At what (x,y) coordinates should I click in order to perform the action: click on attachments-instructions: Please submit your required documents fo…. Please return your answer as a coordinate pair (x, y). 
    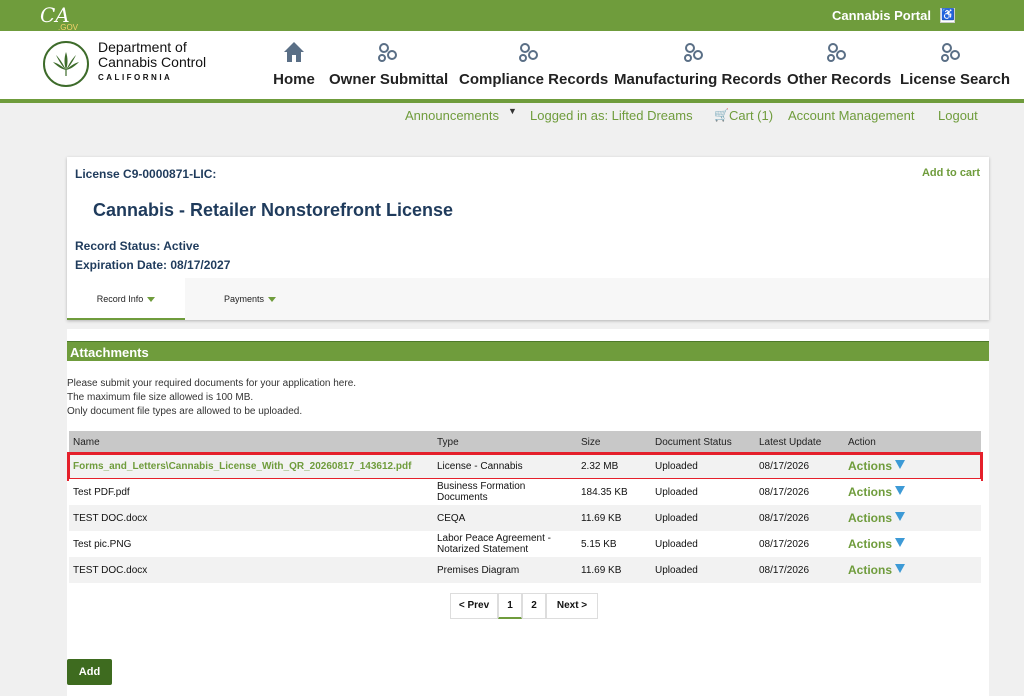
    Looking at the image, I should click on (211, 398).